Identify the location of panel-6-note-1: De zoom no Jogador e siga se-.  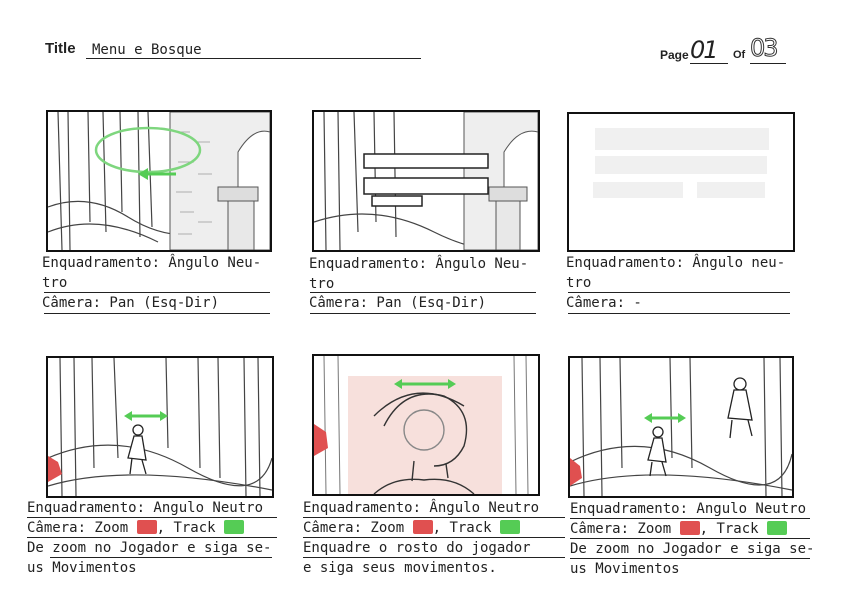
(692, 549).